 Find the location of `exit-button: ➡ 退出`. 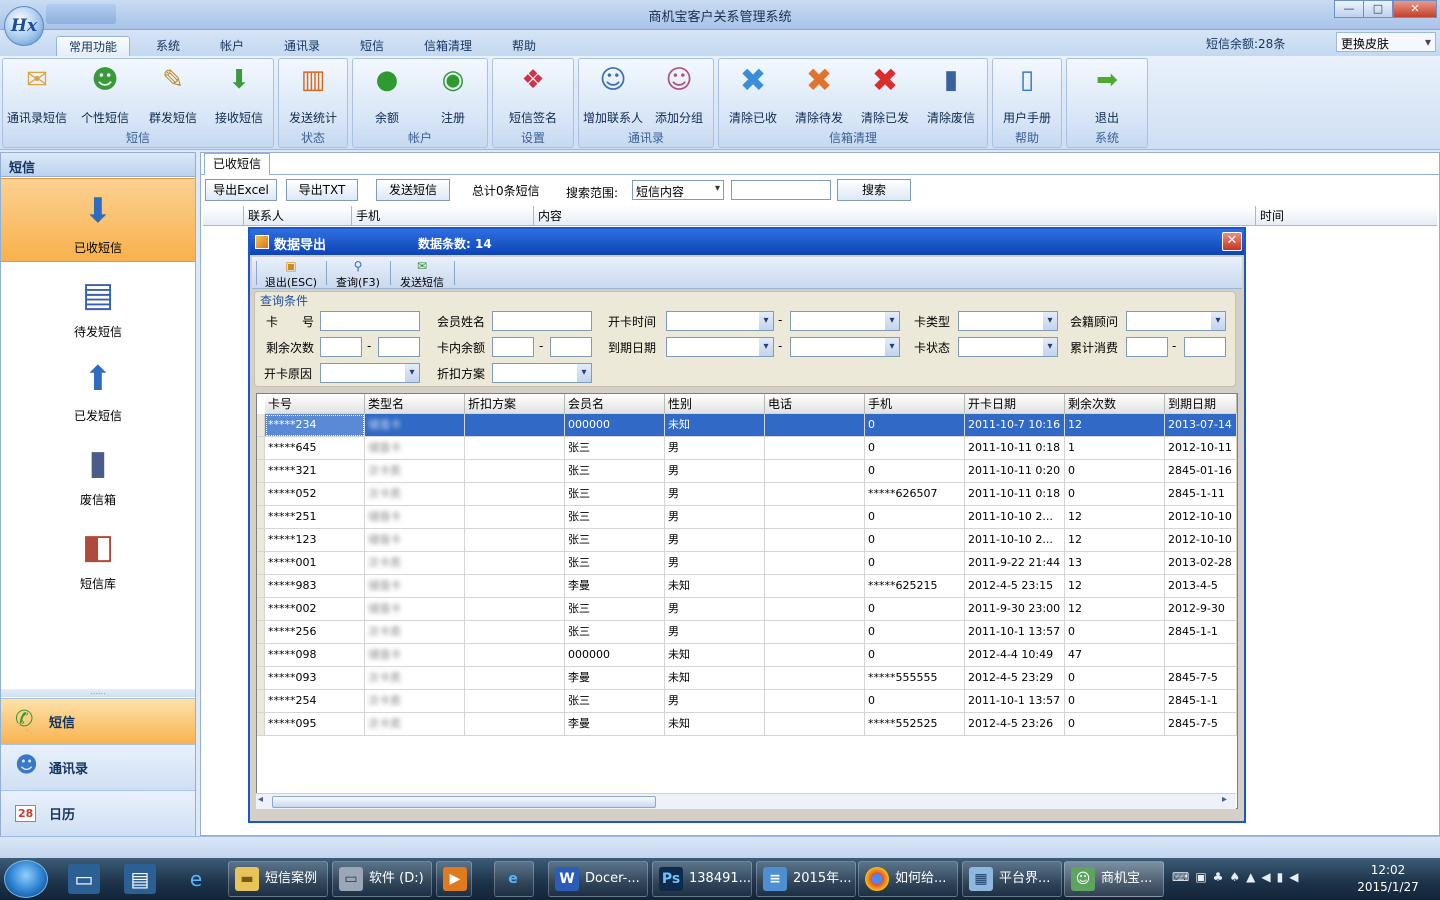

exit-button: ➡ 退出 is located at coordinates (1107, 94).